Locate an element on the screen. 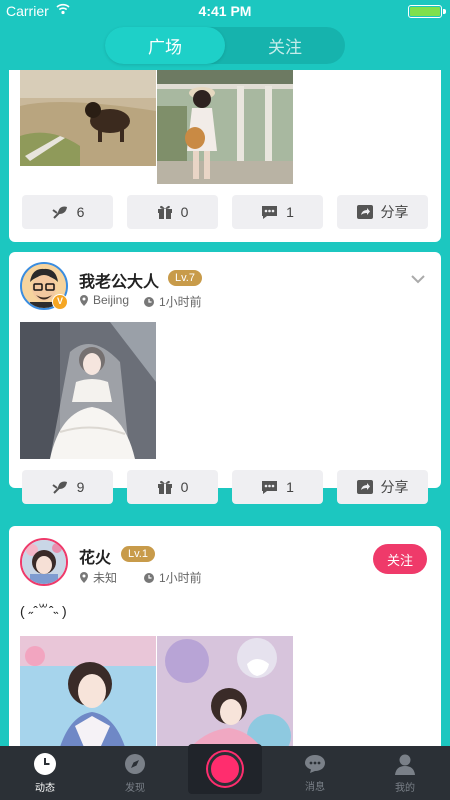  tab-following: 关注 is located at coordinates (285, 45).